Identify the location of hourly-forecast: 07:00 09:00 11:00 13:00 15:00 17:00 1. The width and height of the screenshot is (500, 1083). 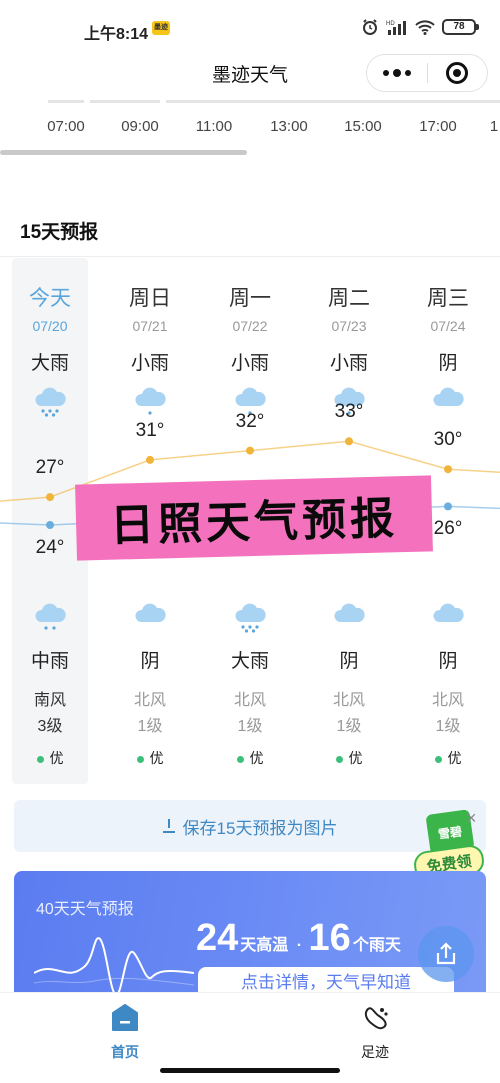
(250, 130).